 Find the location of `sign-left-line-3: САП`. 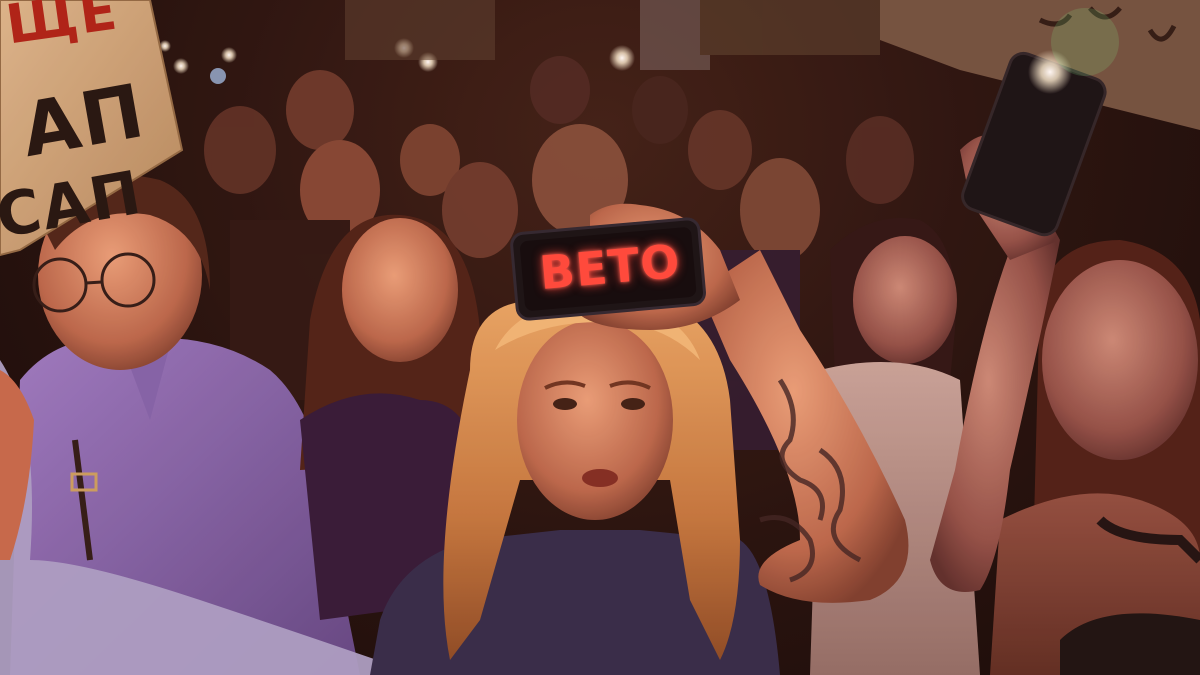

sign-left-line-3: САП is located at coordinates (74, 205).